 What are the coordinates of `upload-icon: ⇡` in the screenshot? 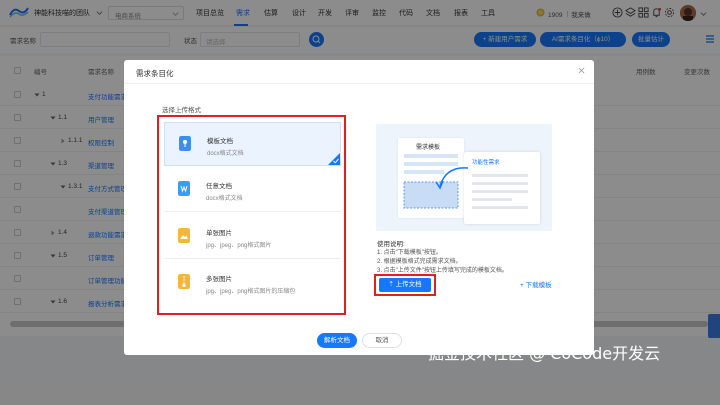 It's located at (392, 284).